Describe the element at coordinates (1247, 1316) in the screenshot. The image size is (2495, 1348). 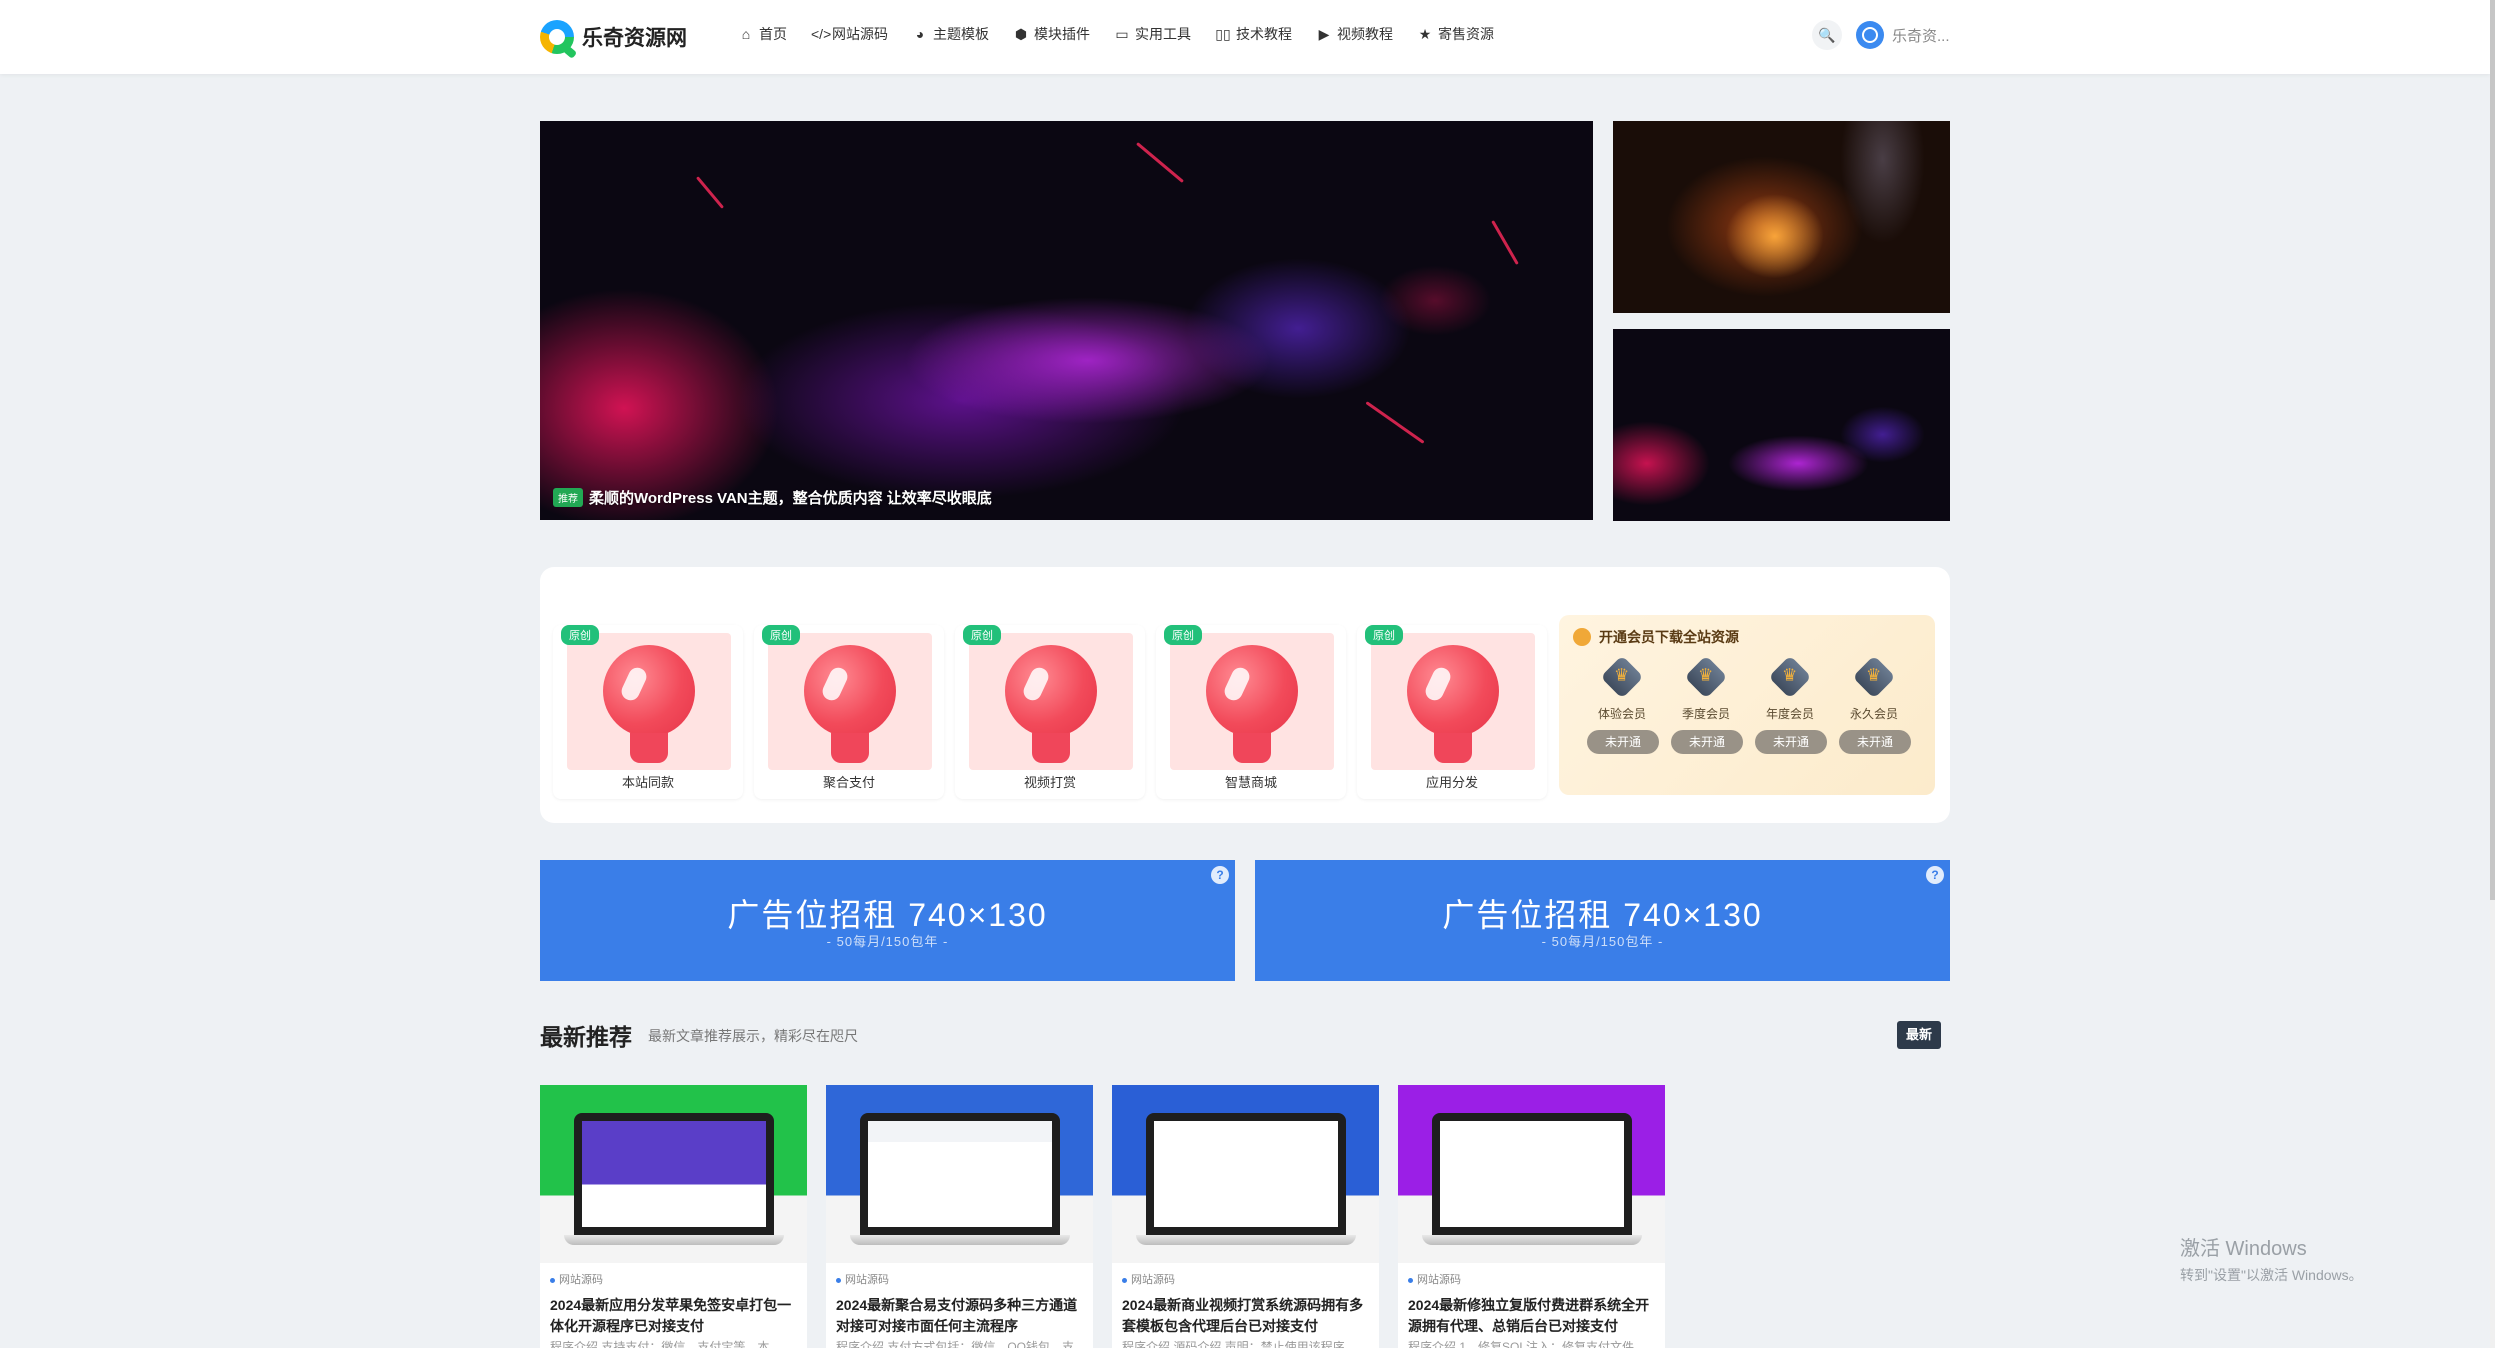
I see `post-title: 2024最新商业视频打赏系统源码拥有多套模板包含代理后台已对接支付` at that location.